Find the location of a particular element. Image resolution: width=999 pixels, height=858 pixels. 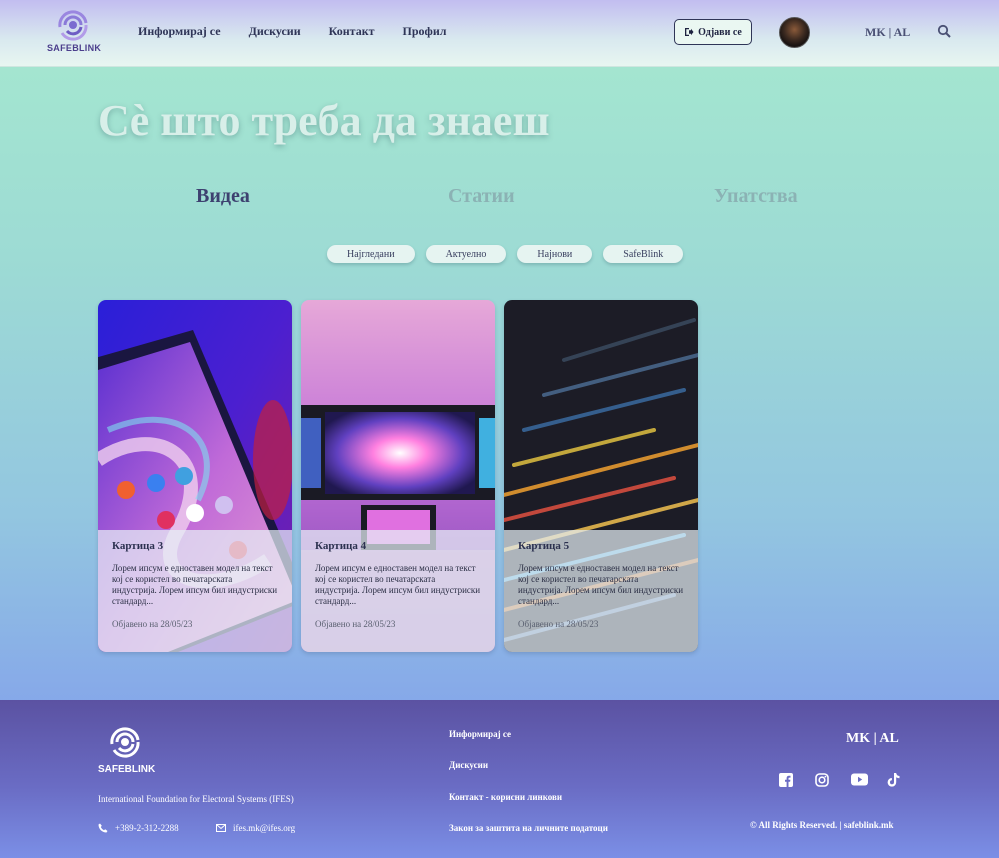

tiktok-icon is located at coordinates (895, 781).